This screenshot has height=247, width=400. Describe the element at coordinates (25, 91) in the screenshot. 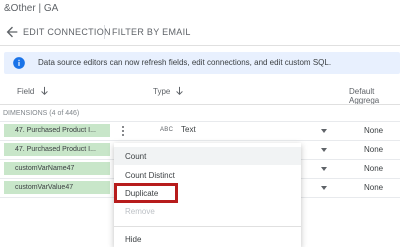

I see `column-header-field: Field` at that location.